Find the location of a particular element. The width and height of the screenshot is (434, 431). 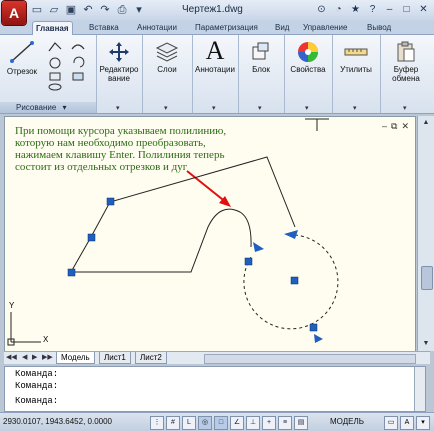

vertical-scrollbar: ▲ ▼ is located at coordinates (425, 233).